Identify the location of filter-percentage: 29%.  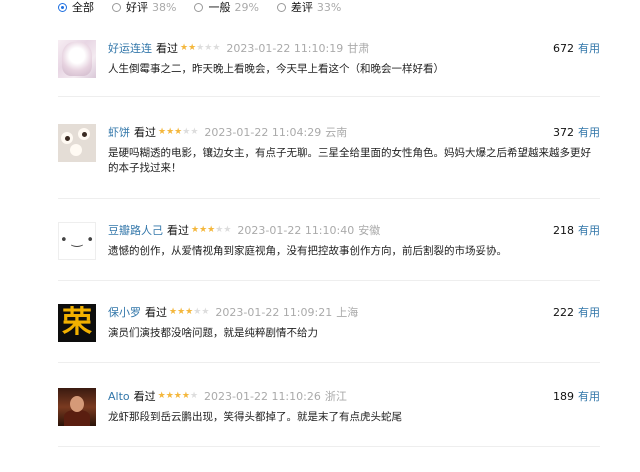
(246, 7).